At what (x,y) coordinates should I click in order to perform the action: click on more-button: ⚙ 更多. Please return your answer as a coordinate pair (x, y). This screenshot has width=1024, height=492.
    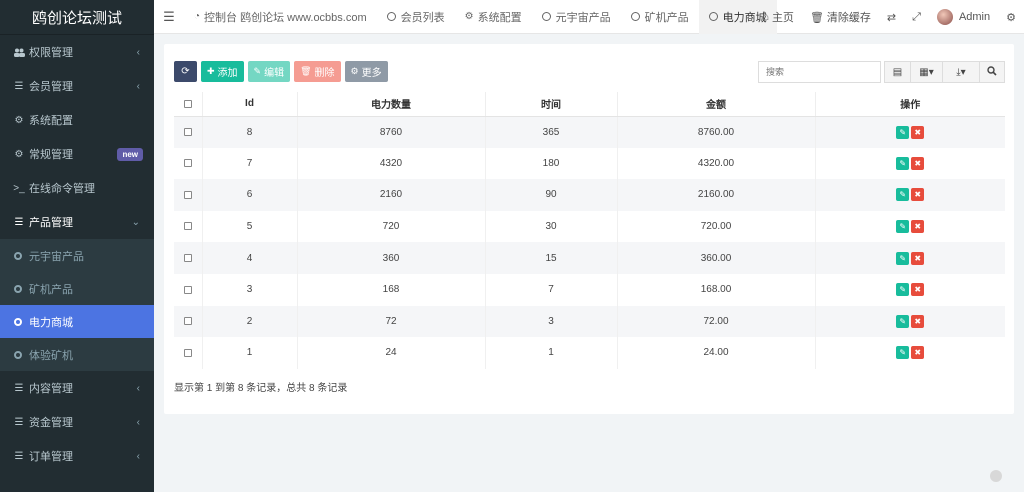
    Looking at the image, I should click on (366, 71).